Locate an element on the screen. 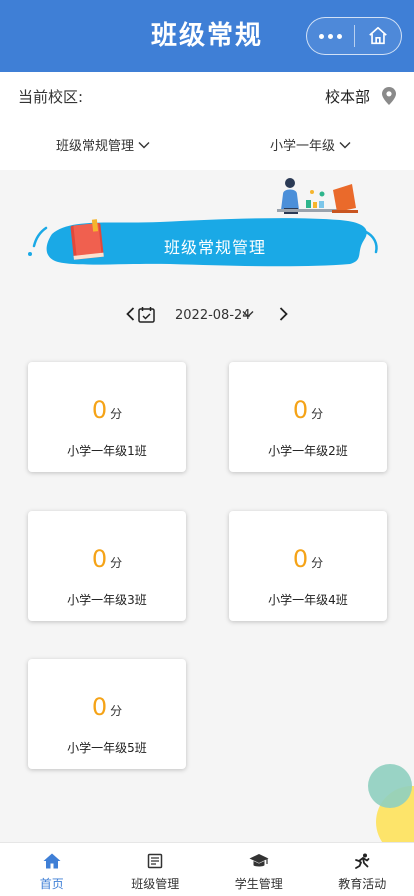  house-icon is located at coordinates (377, 35).